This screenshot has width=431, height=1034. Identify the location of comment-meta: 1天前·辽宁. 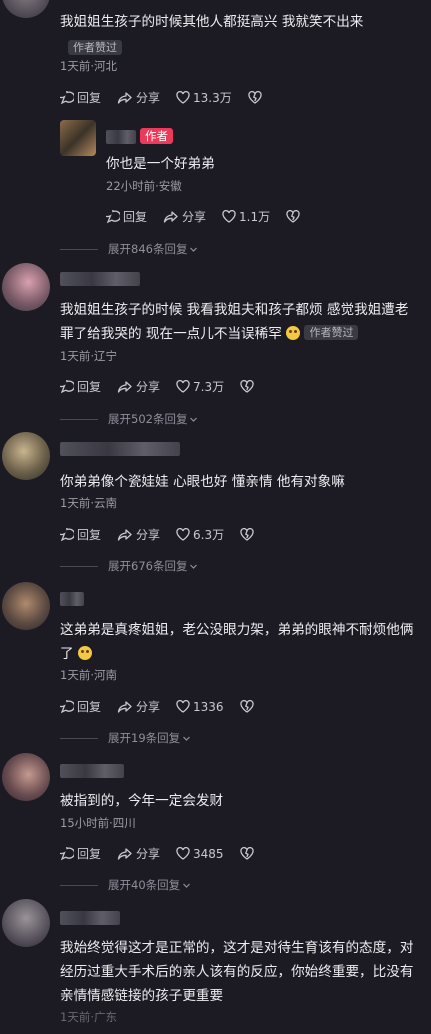
(88, 356).